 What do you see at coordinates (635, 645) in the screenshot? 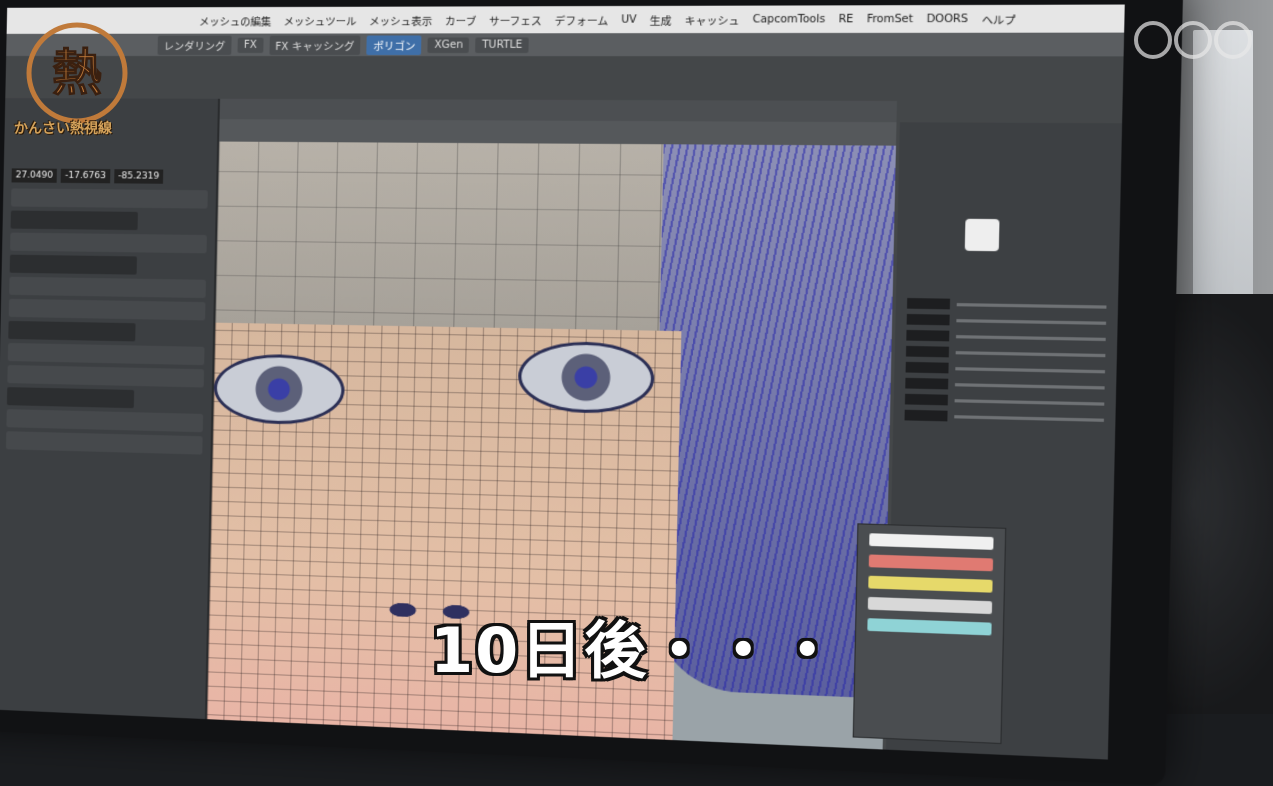
I see `caption-text: 10日後・・・` at bounding box center [635, 645].